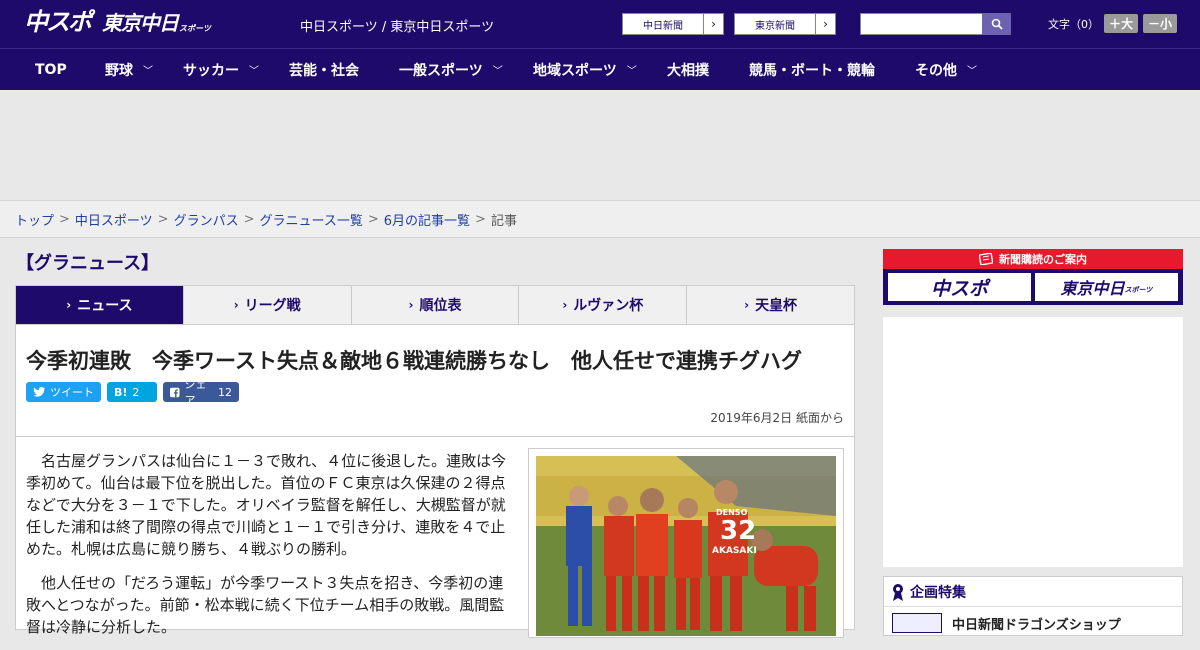 The image size is (1200, 650). I want to click on subscription-header: 新聞購読のご案内, so click(1033, 259).